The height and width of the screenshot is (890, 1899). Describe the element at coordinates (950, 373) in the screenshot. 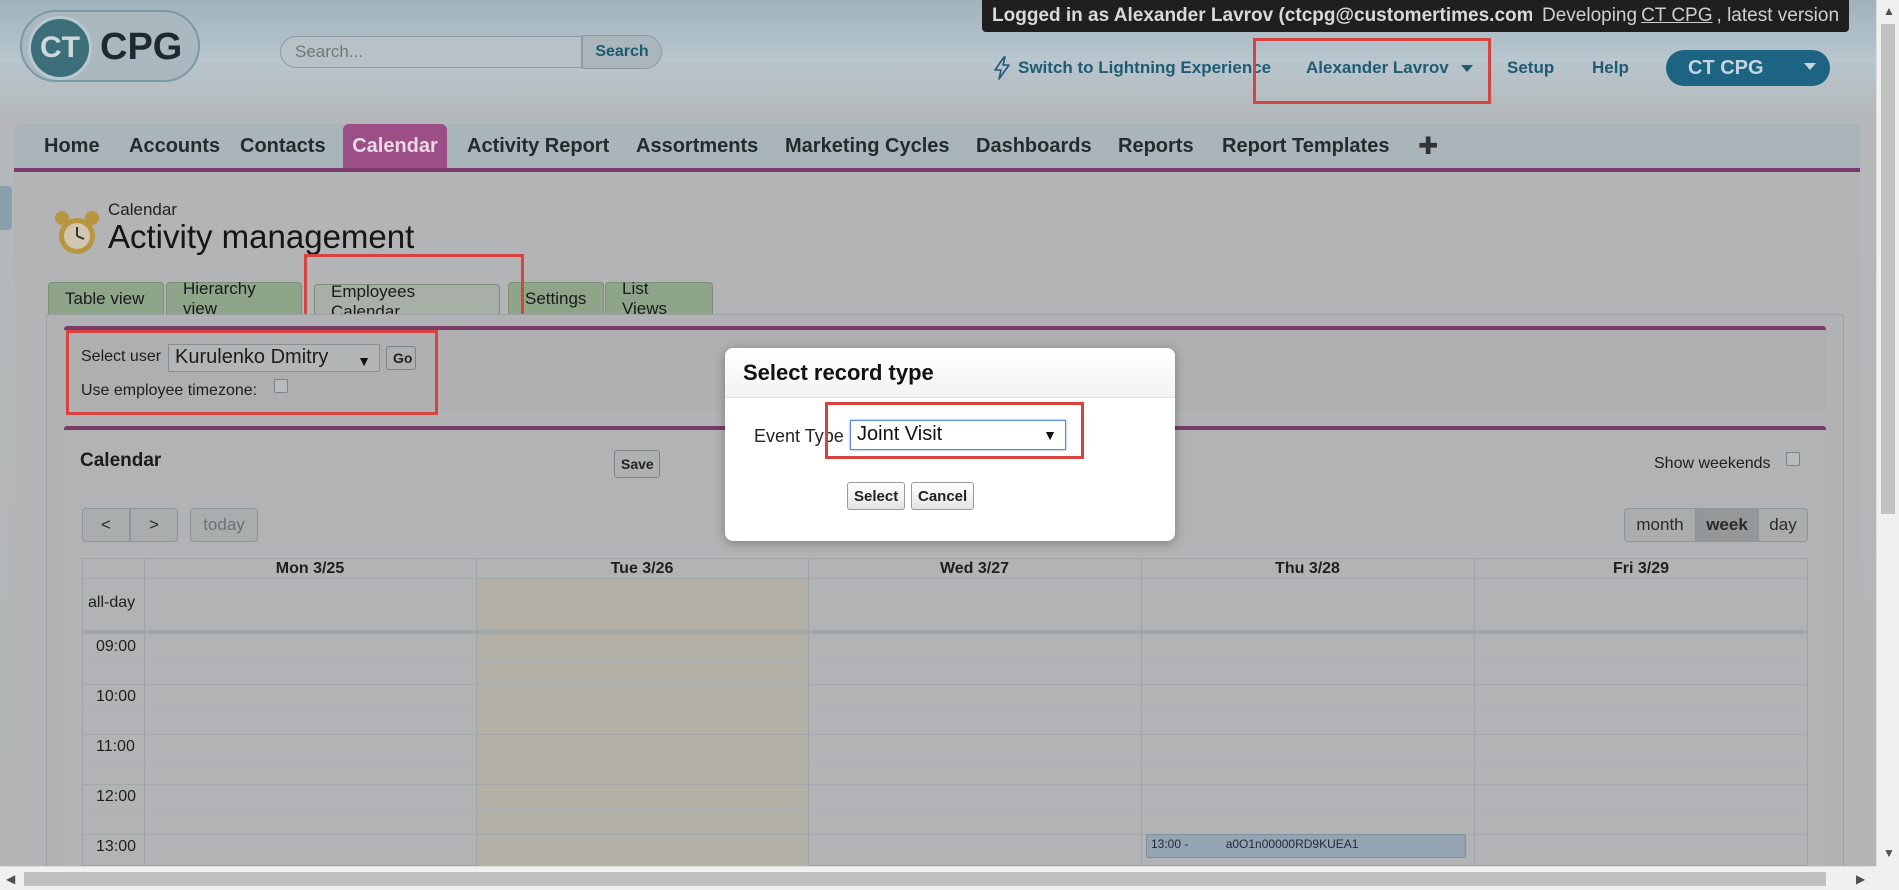

I see `modal-header: Select record type` at that location.